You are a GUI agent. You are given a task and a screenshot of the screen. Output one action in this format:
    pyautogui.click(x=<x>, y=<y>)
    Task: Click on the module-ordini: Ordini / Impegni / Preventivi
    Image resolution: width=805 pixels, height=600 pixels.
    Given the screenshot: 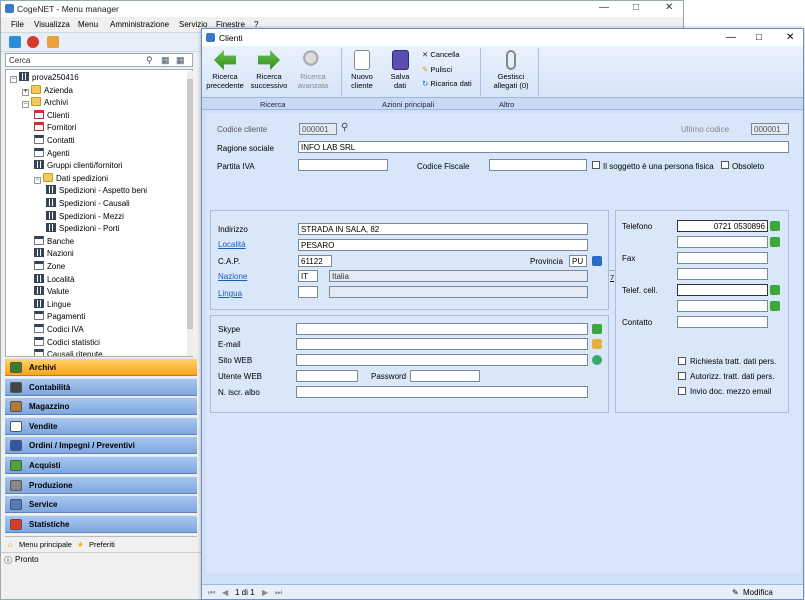 What is the action you would take?
    pyautogui.click(x=101, y=445)
    